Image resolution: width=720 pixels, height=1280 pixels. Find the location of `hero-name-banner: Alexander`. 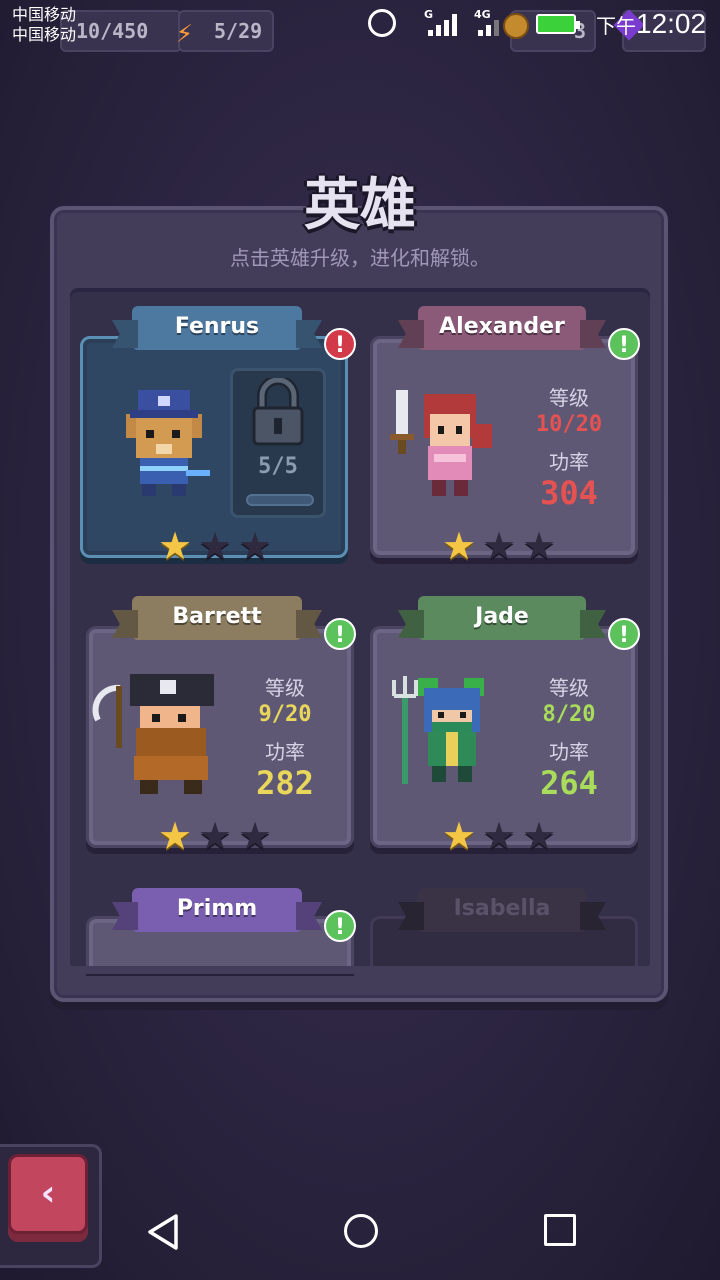

hero-name-banner: Alexander is located at coordinates (502, 328).